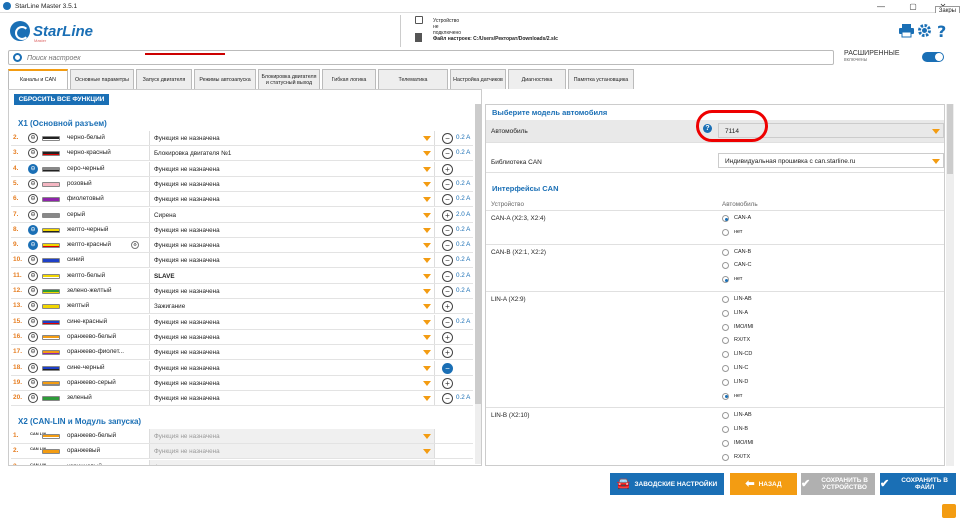  I want to click on radio-lin-cd, so click(725, 355).